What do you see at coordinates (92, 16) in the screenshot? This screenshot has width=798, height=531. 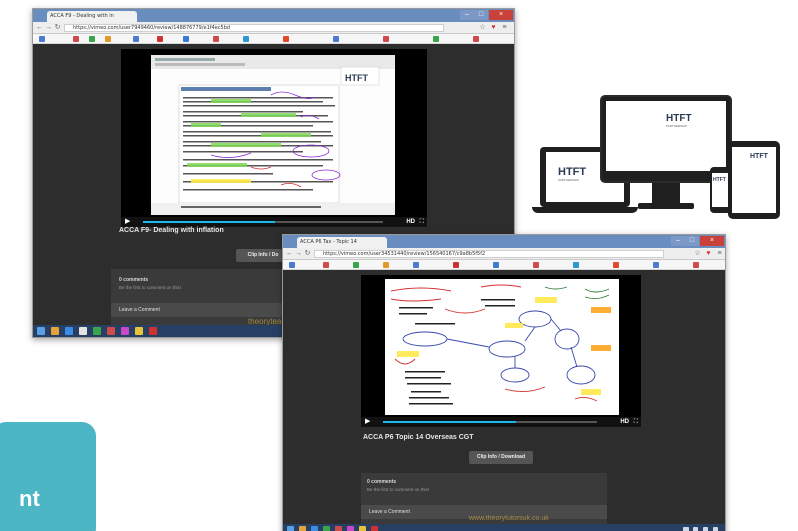 I see `browser-tab: ACCA F9 - Dealing with in` at bounding box center [92, 16].